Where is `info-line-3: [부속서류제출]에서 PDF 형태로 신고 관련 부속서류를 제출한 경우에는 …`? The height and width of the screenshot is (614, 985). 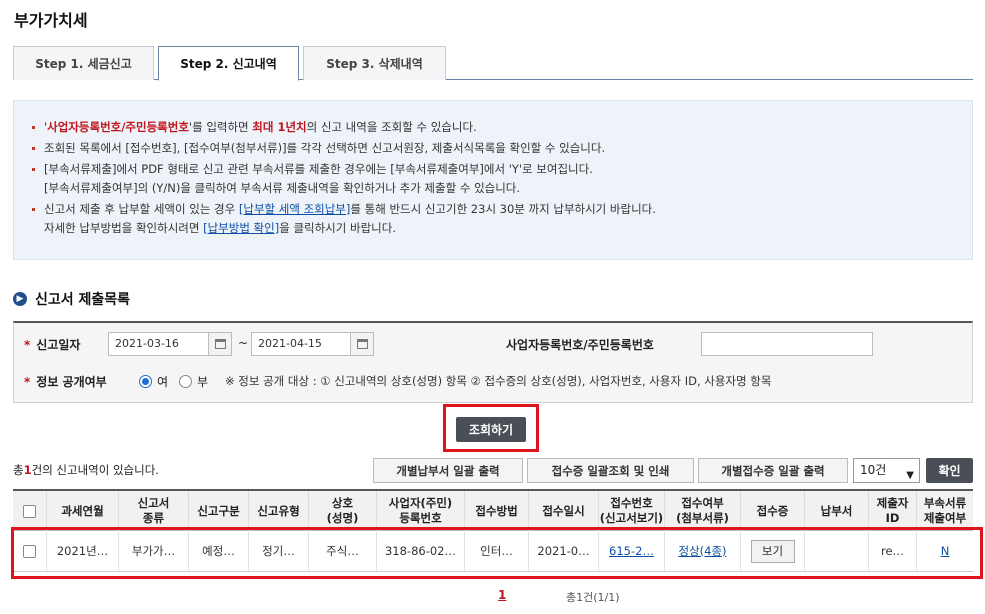 info-line-3: [부속서류제출]에서 PDF 형태로 신고 관련 부속서류를 제출한 경우에는 … is located at coordinates (502, 169).